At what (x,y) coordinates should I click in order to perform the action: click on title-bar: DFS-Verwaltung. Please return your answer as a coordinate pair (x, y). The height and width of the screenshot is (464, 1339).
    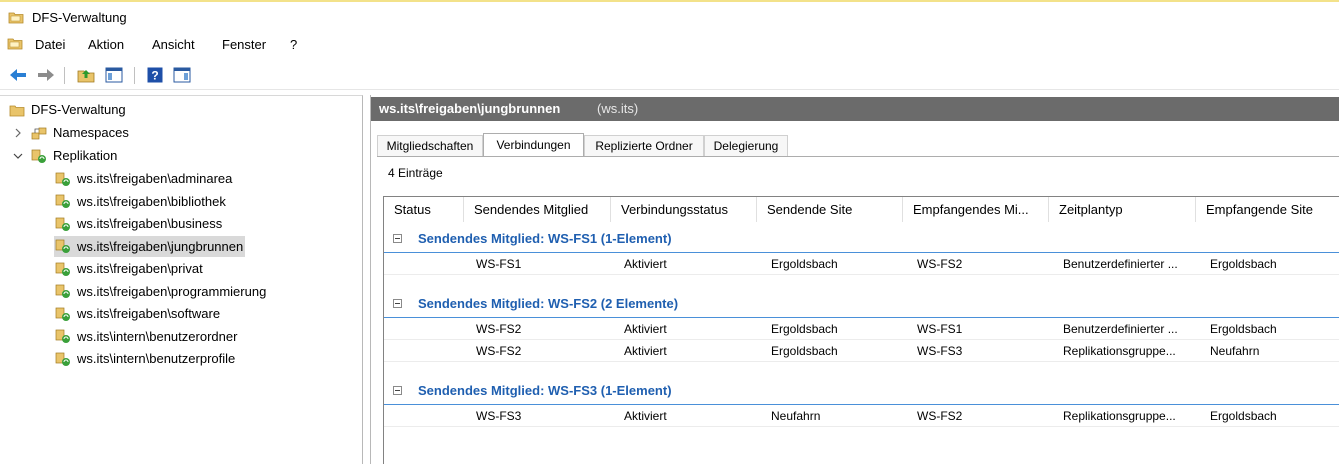
    Looking at the image, I should click on (669, 17).